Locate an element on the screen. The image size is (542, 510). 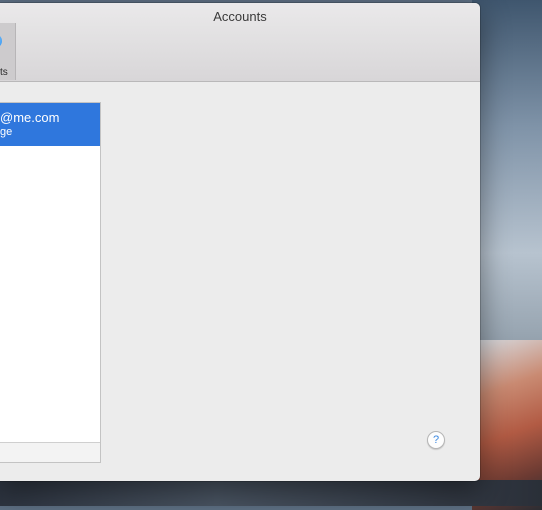
list-item: @me.com ge is located at coordinates (50, 124).